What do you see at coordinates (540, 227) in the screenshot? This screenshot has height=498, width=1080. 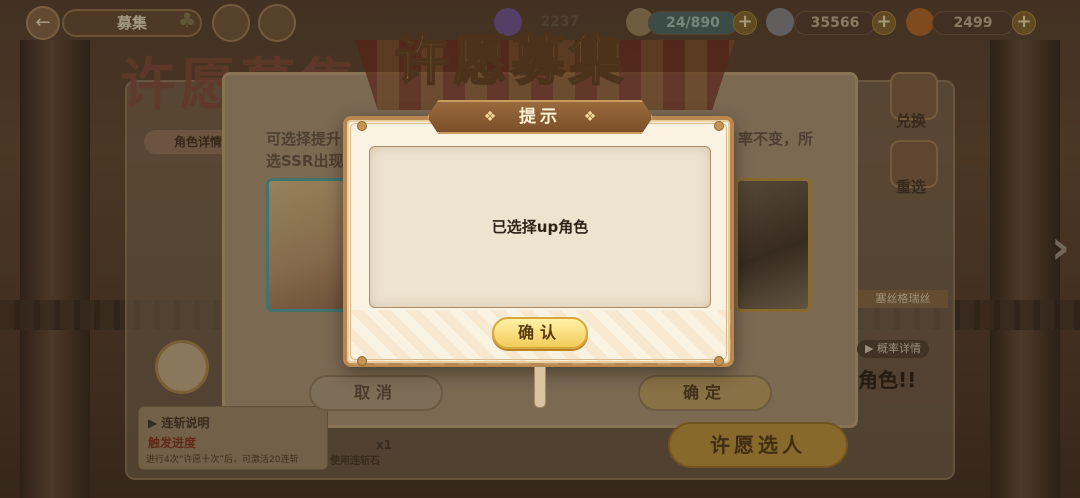 I see `dialog-message: 已选择up角色` at bounding box center [540, 227].